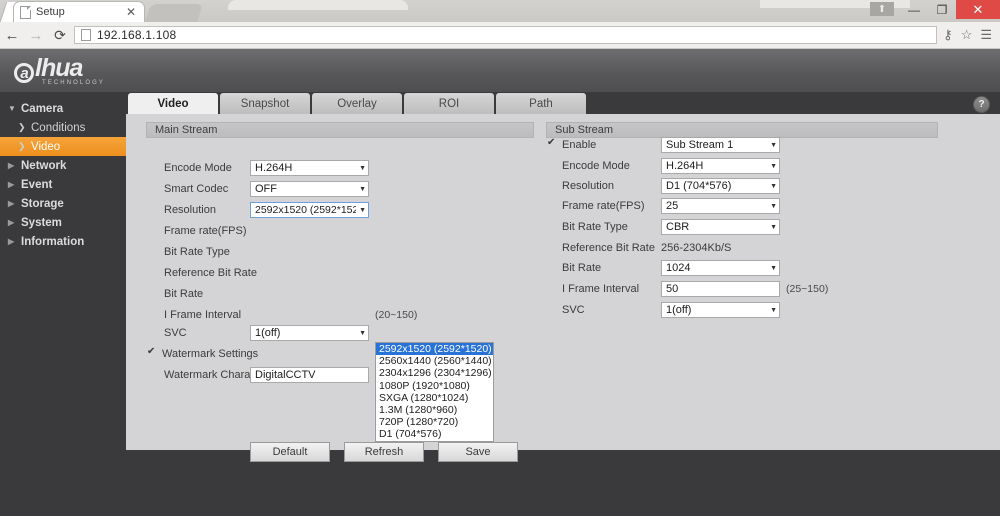 This screenshot has width=1000, height=516. I want to click on help-icon: ?, so click(981, 104).